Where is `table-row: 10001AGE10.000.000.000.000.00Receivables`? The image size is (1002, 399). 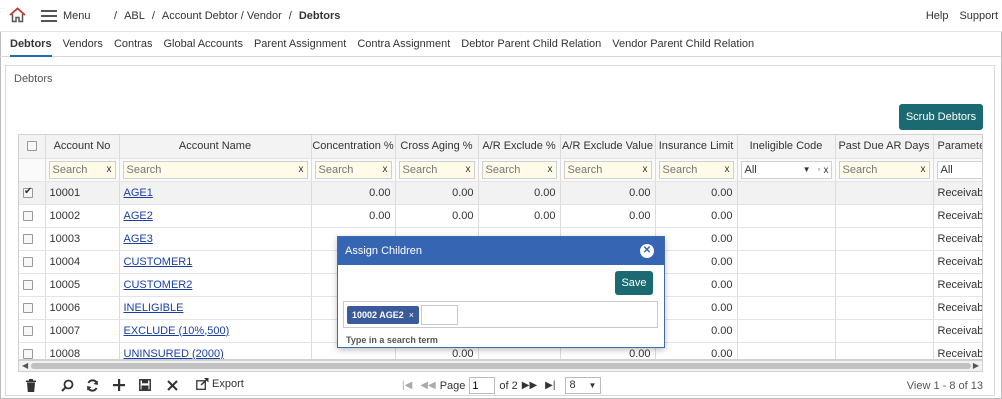 table-row: 10001AGE10.000.000.000.000.00Receivables is located at coordinates (500, 193).